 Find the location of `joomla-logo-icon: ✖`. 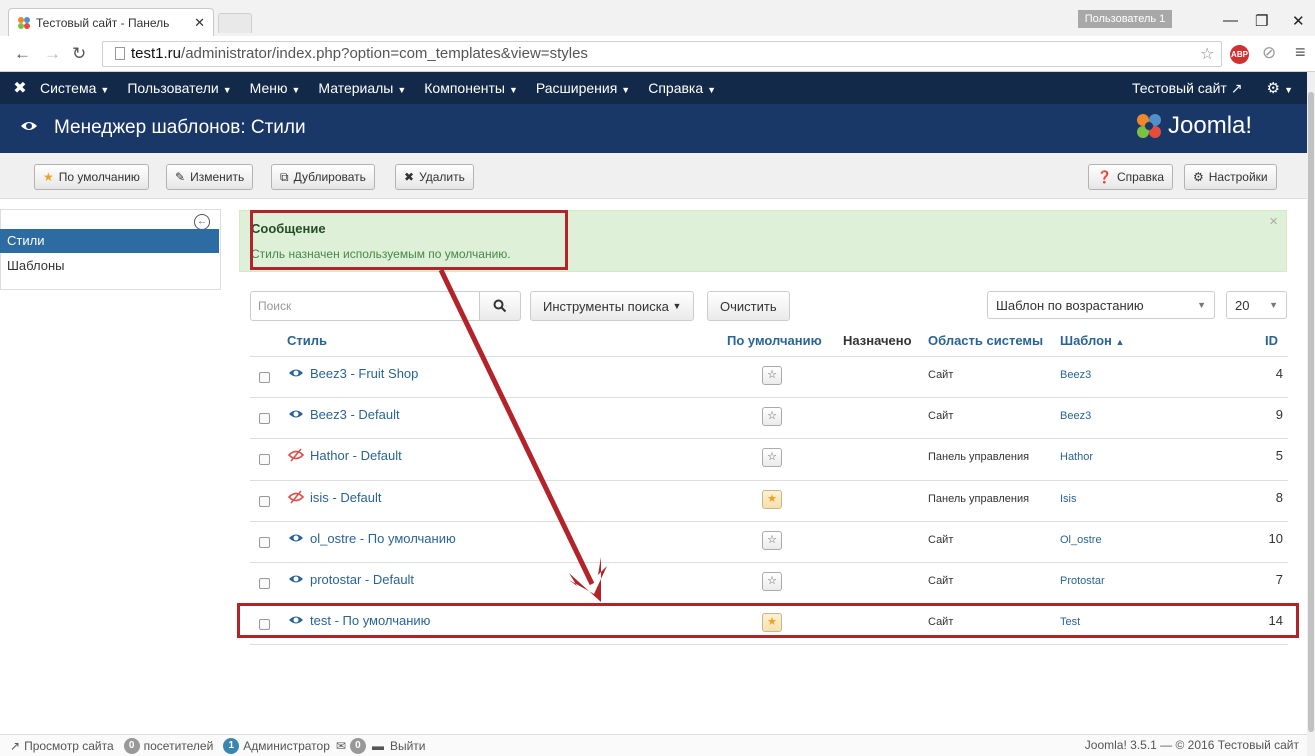

joomla-logo-icon: ✖ is located at coordinates (20, 88).